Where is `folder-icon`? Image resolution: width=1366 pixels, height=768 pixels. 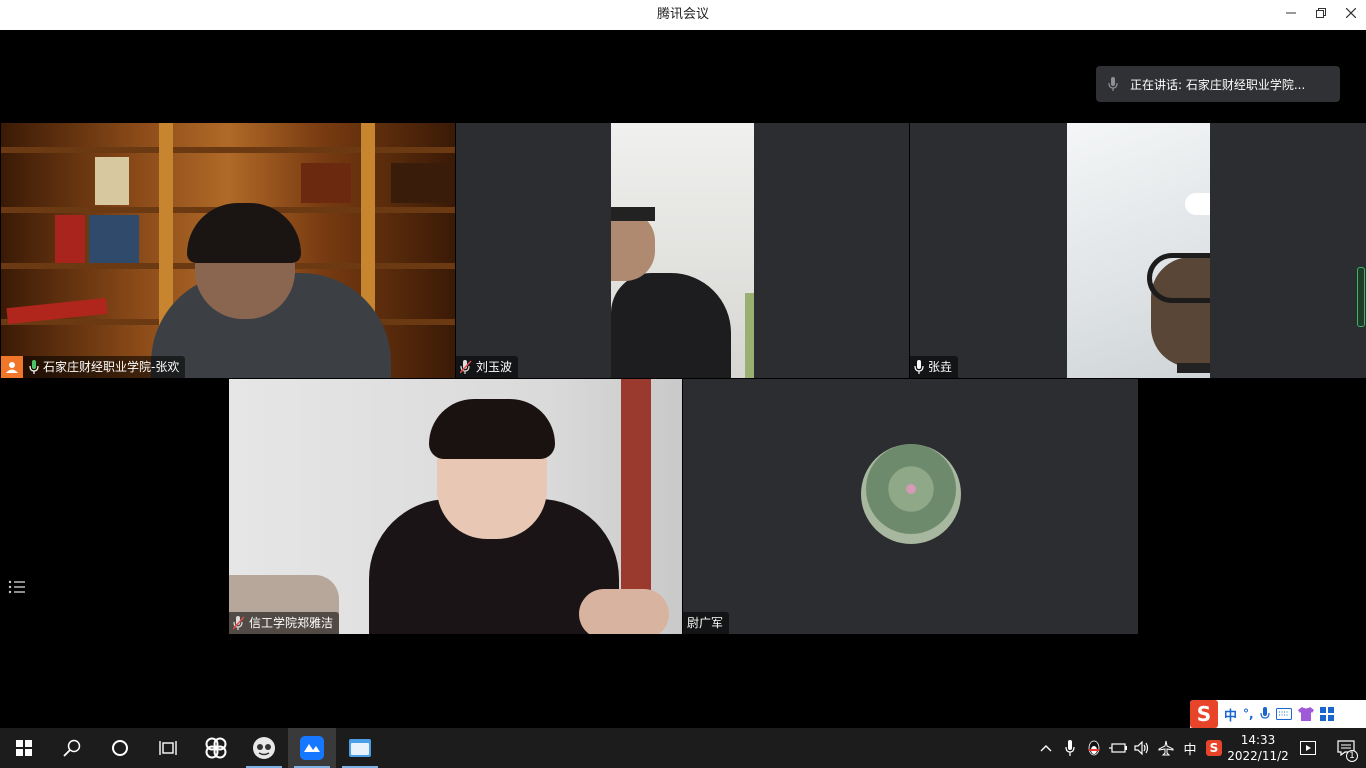
folder-icon is located at coordinates (360, 748).